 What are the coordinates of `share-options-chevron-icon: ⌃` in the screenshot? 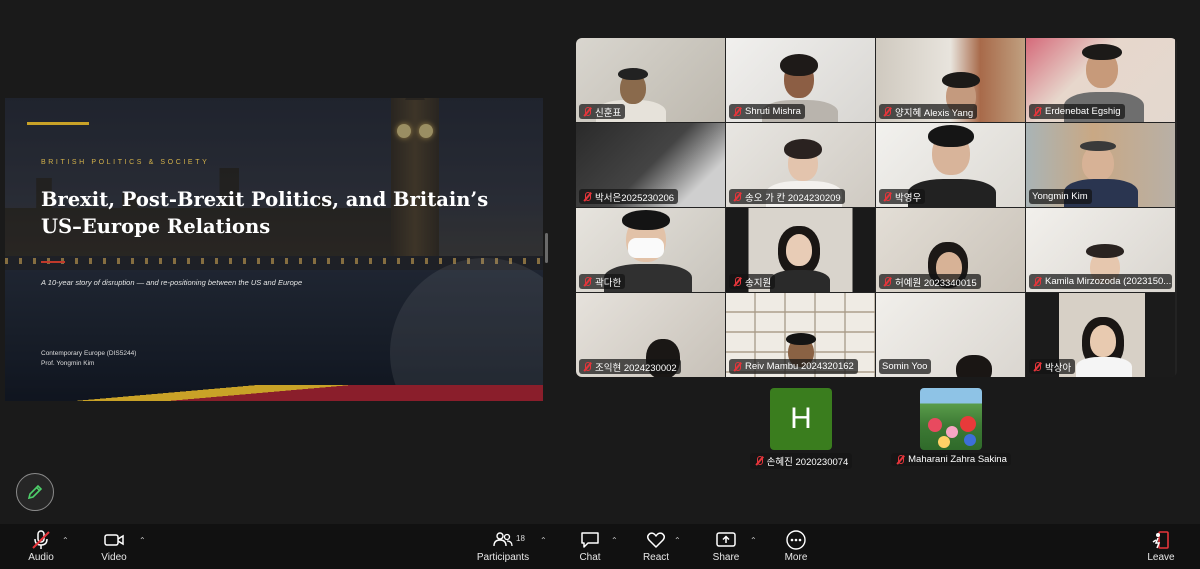 It's located at (753, 540).